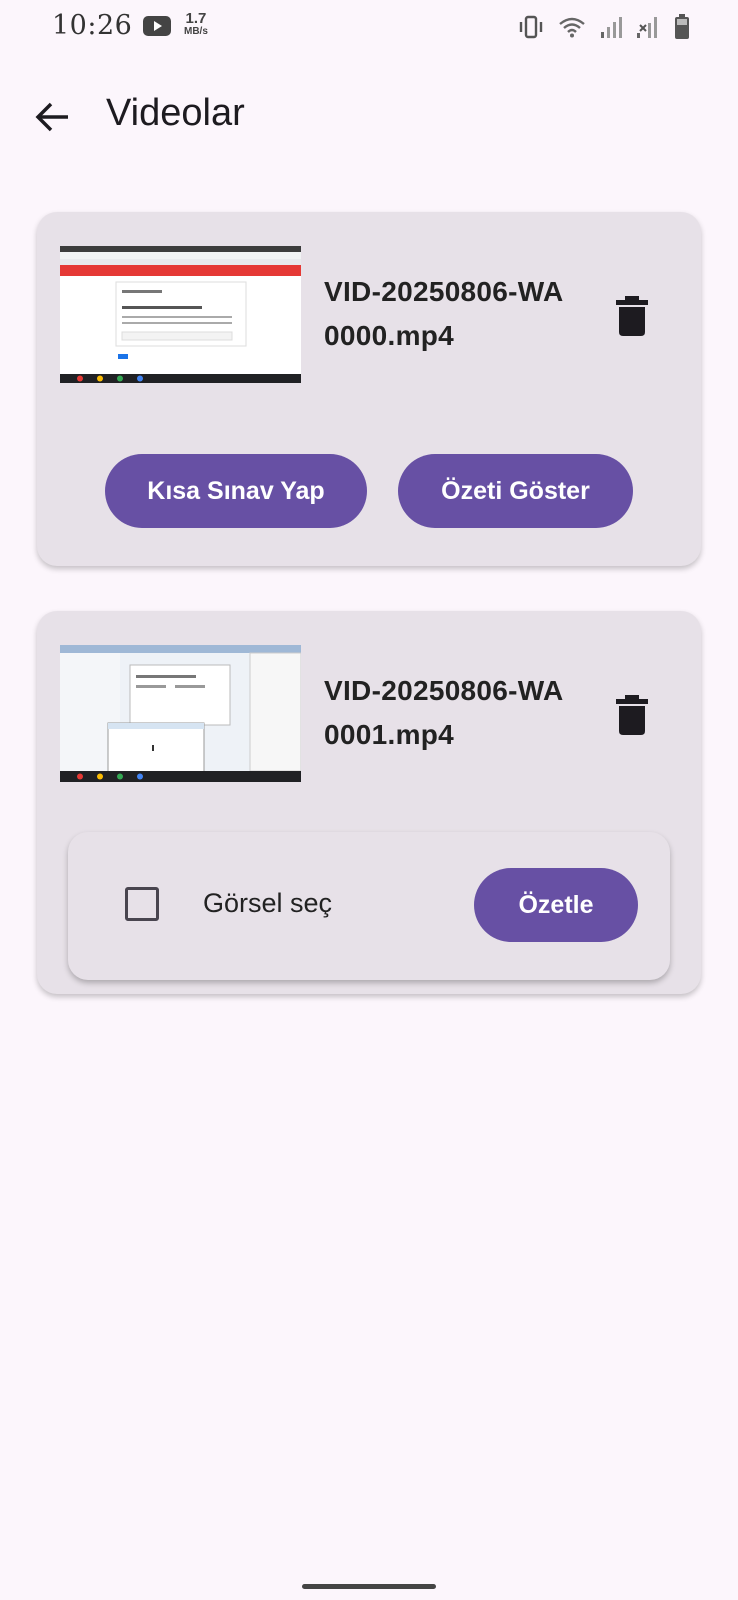 This screenshot has height=1600, width=738. I want to click on status-time: 10:26, so click(92, 25).